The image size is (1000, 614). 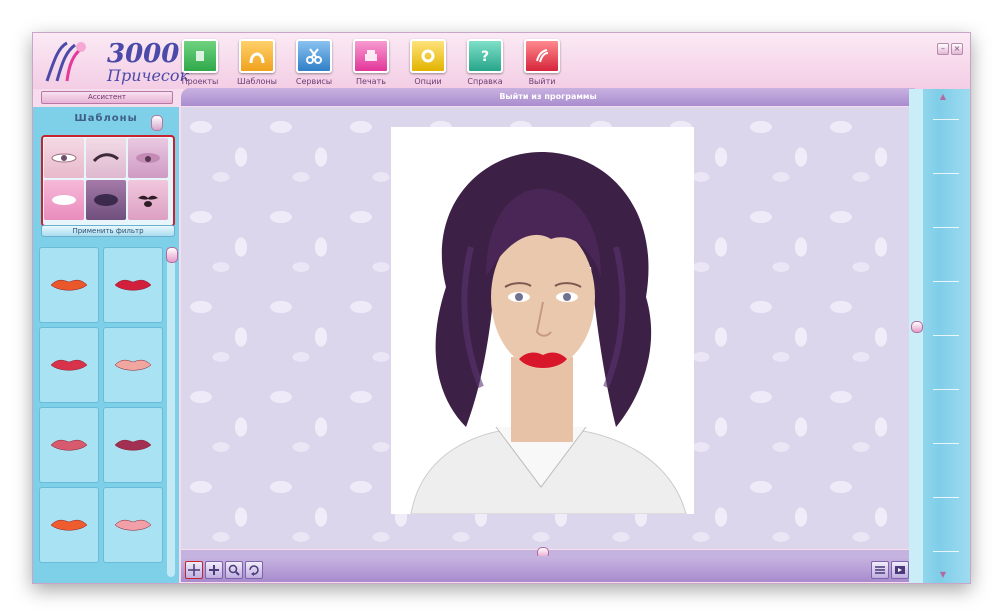 I want to click on exit-button: Выйти, so click(x=542, y=63).